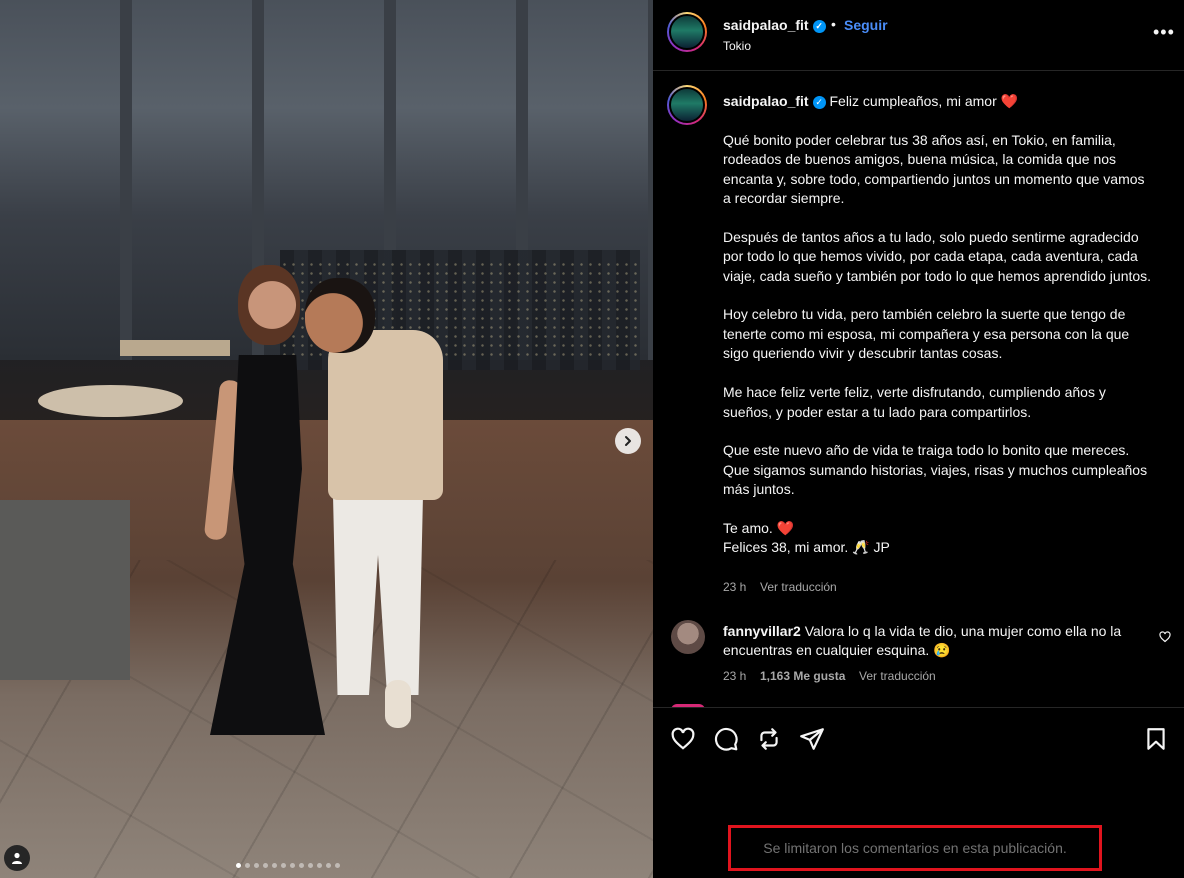  What do you see at coordinates (769, 739) in the screenshot?
I see `repost-icon` at bounding box center [769, 739].